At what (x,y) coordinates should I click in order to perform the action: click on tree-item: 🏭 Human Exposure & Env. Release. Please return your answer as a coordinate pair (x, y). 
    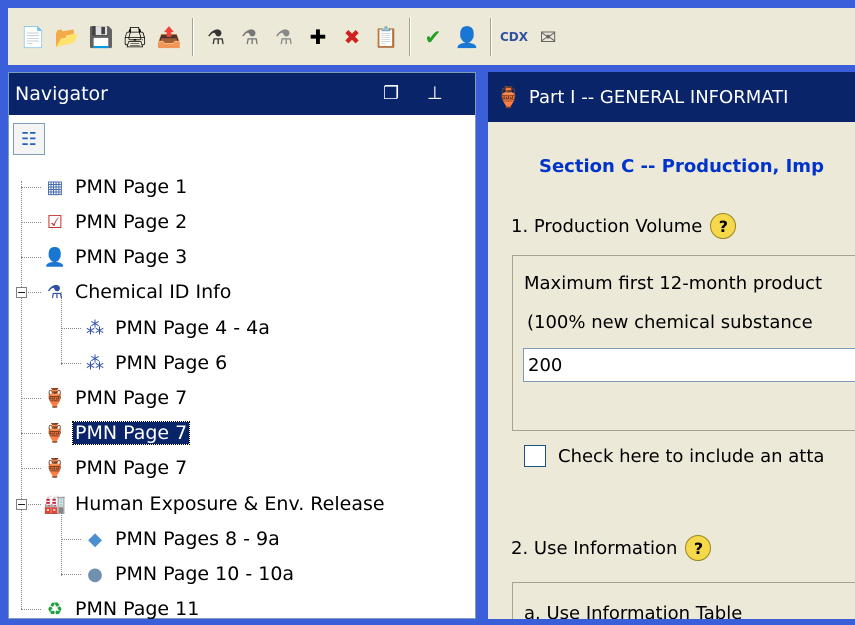
    Looking at the image, I should click on (215, 504).